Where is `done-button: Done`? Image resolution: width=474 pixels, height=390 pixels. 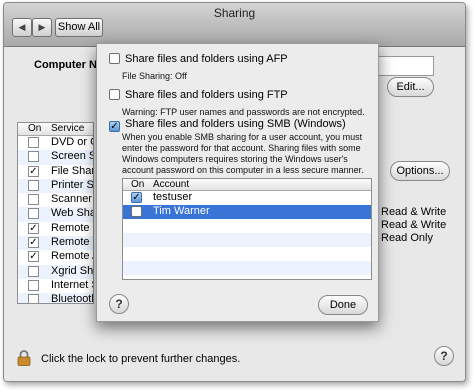
done-button: Done is located at coordinates (343, 305).